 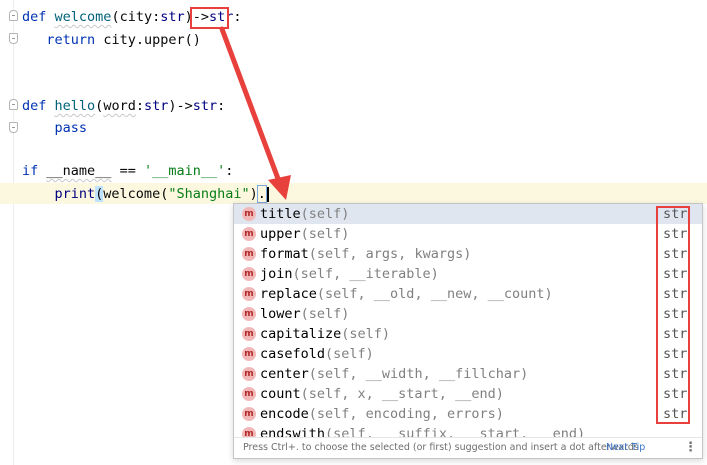 I want to click on annotation-arrow, so click(x=255, y=113).